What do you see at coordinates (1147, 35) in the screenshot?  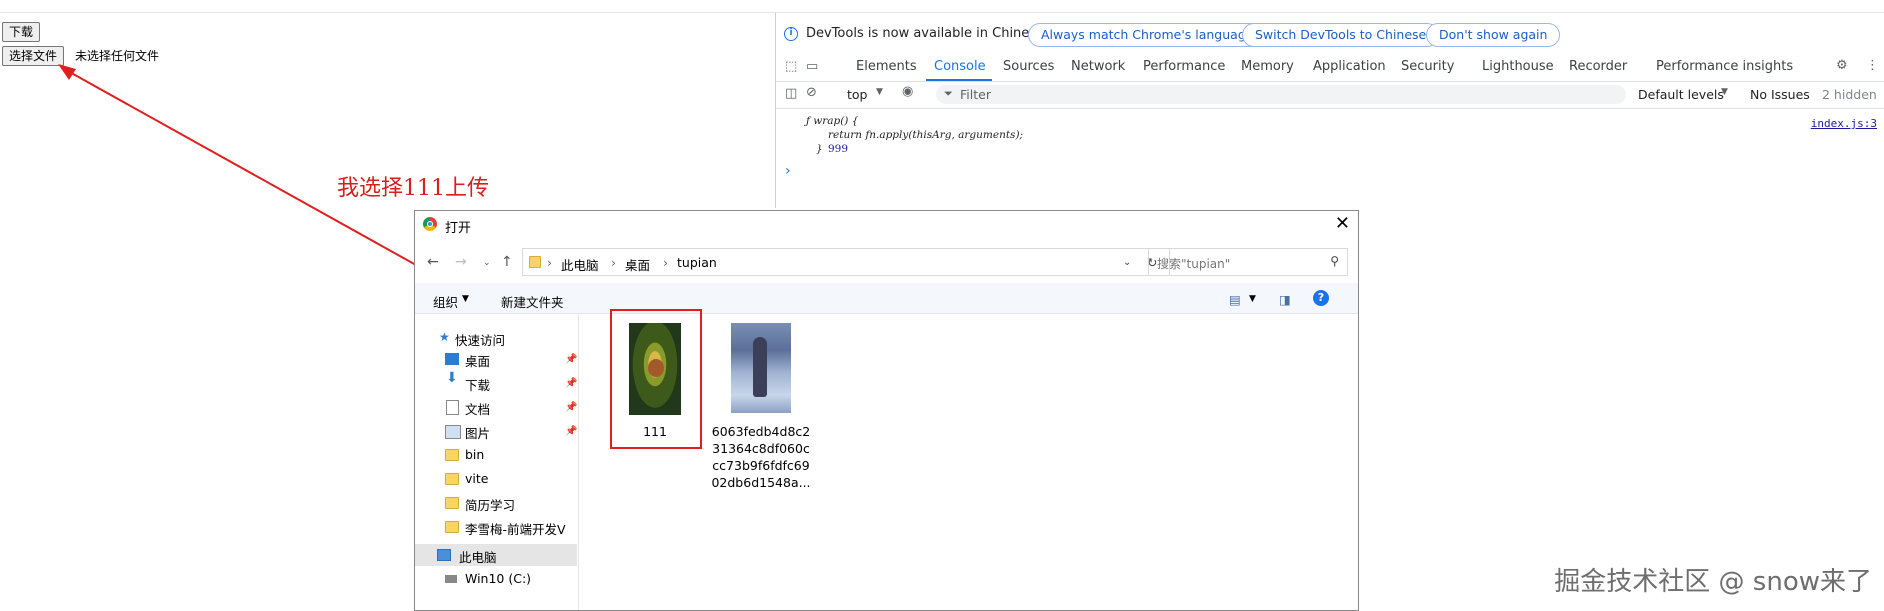 I see `always-match-language-button: Always match Chrome's language` at bounding box center [1147, 35].